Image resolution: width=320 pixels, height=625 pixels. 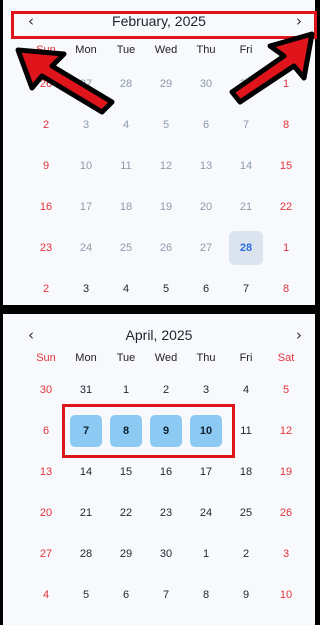 I want to click on day-number: 8, so click(x=206, y=595).